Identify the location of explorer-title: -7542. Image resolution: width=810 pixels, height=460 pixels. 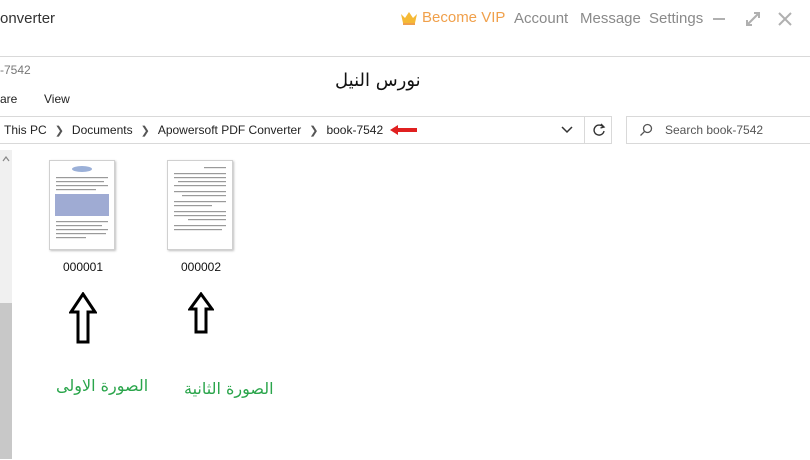
(15, 70).